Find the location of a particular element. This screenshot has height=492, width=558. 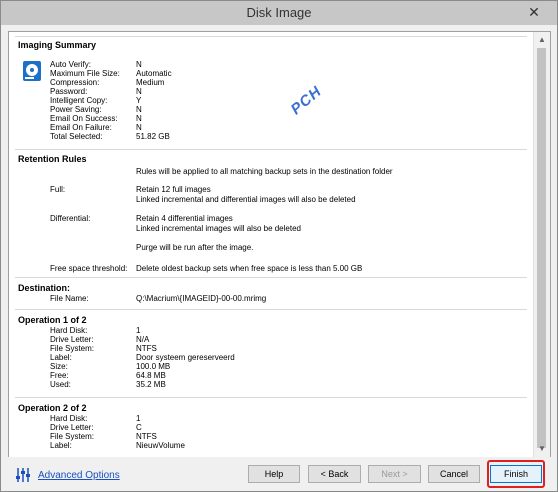

file-name-value: Q:\Macrium\{IMAGEID}-00-00.mrimg is located at coordinates (201, 298).